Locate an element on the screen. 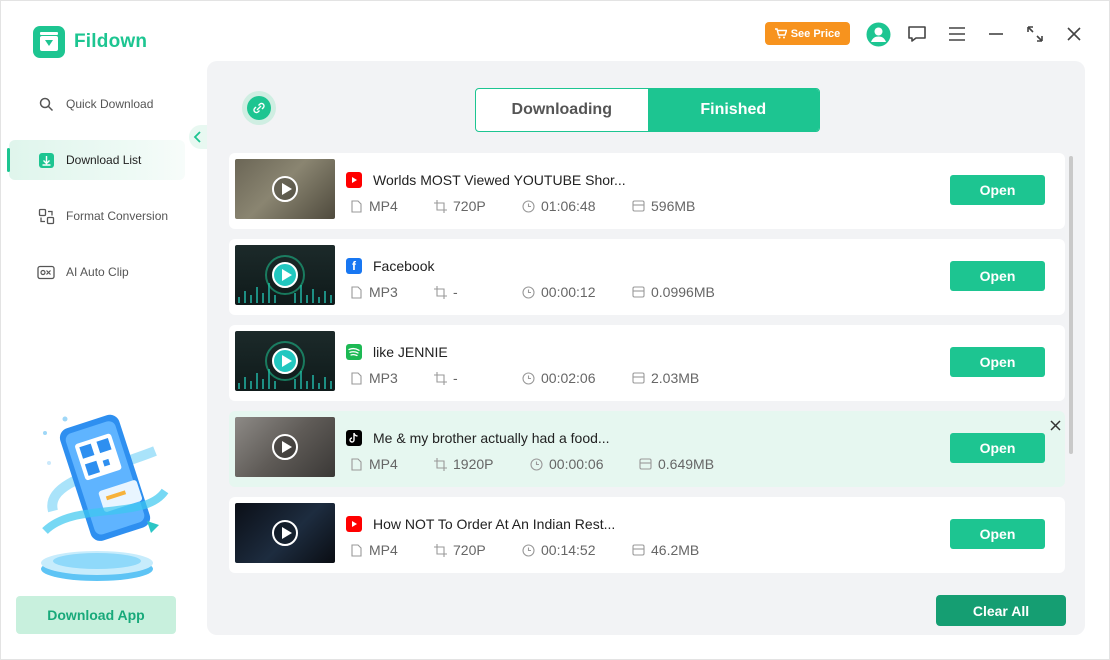 This screenshot has width=1110, height=660. sidebar-item-ai-auto-clip: AI Auto Clip is located at coordinates (97, 272).